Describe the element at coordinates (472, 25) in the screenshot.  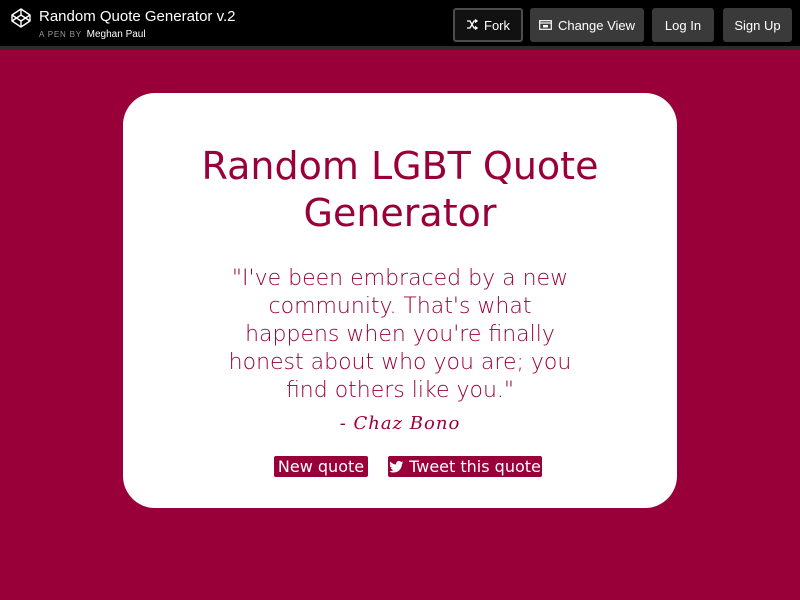
I see `fork-icon` at that location.